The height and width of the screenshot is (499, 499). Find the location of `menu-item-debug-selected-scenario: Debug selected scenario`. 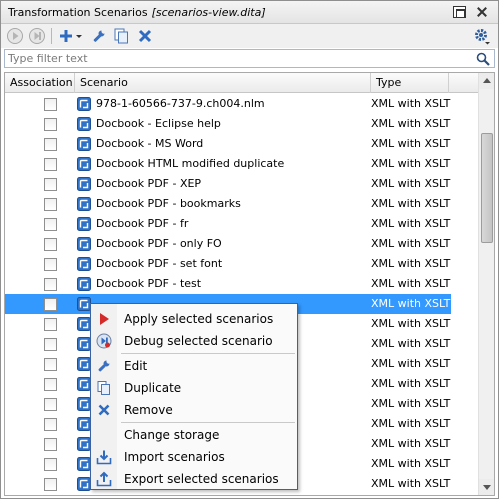

menu-item-debug-selected-scenario: Debug selected scenario is located at coordinates (194, 341).